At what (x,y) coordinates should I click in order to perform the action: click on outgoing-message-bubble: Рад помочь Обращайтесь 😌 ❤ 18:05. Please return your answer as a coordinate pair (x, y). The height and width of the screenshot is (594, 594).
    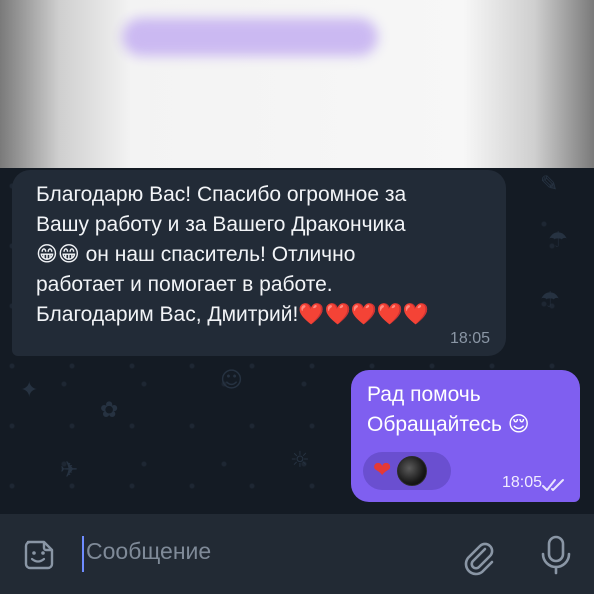
    Looking at the image, I should click on (465, 436).